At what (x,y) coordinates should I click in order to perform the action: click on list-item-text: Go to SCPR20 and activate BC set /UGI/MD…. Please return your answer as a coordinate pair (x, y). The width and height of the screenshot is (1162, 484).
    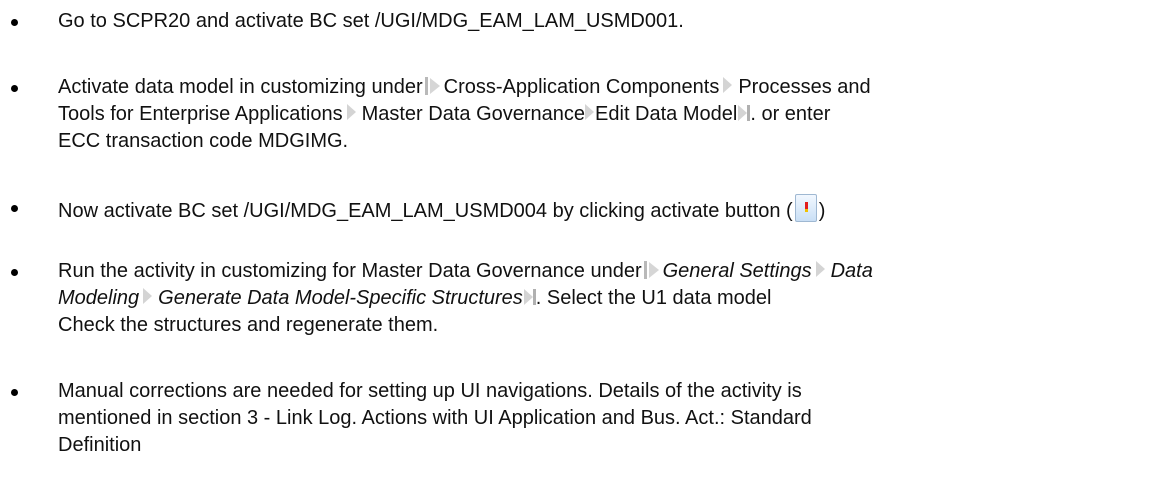
    Looking at the image, I should click on (605, 21).